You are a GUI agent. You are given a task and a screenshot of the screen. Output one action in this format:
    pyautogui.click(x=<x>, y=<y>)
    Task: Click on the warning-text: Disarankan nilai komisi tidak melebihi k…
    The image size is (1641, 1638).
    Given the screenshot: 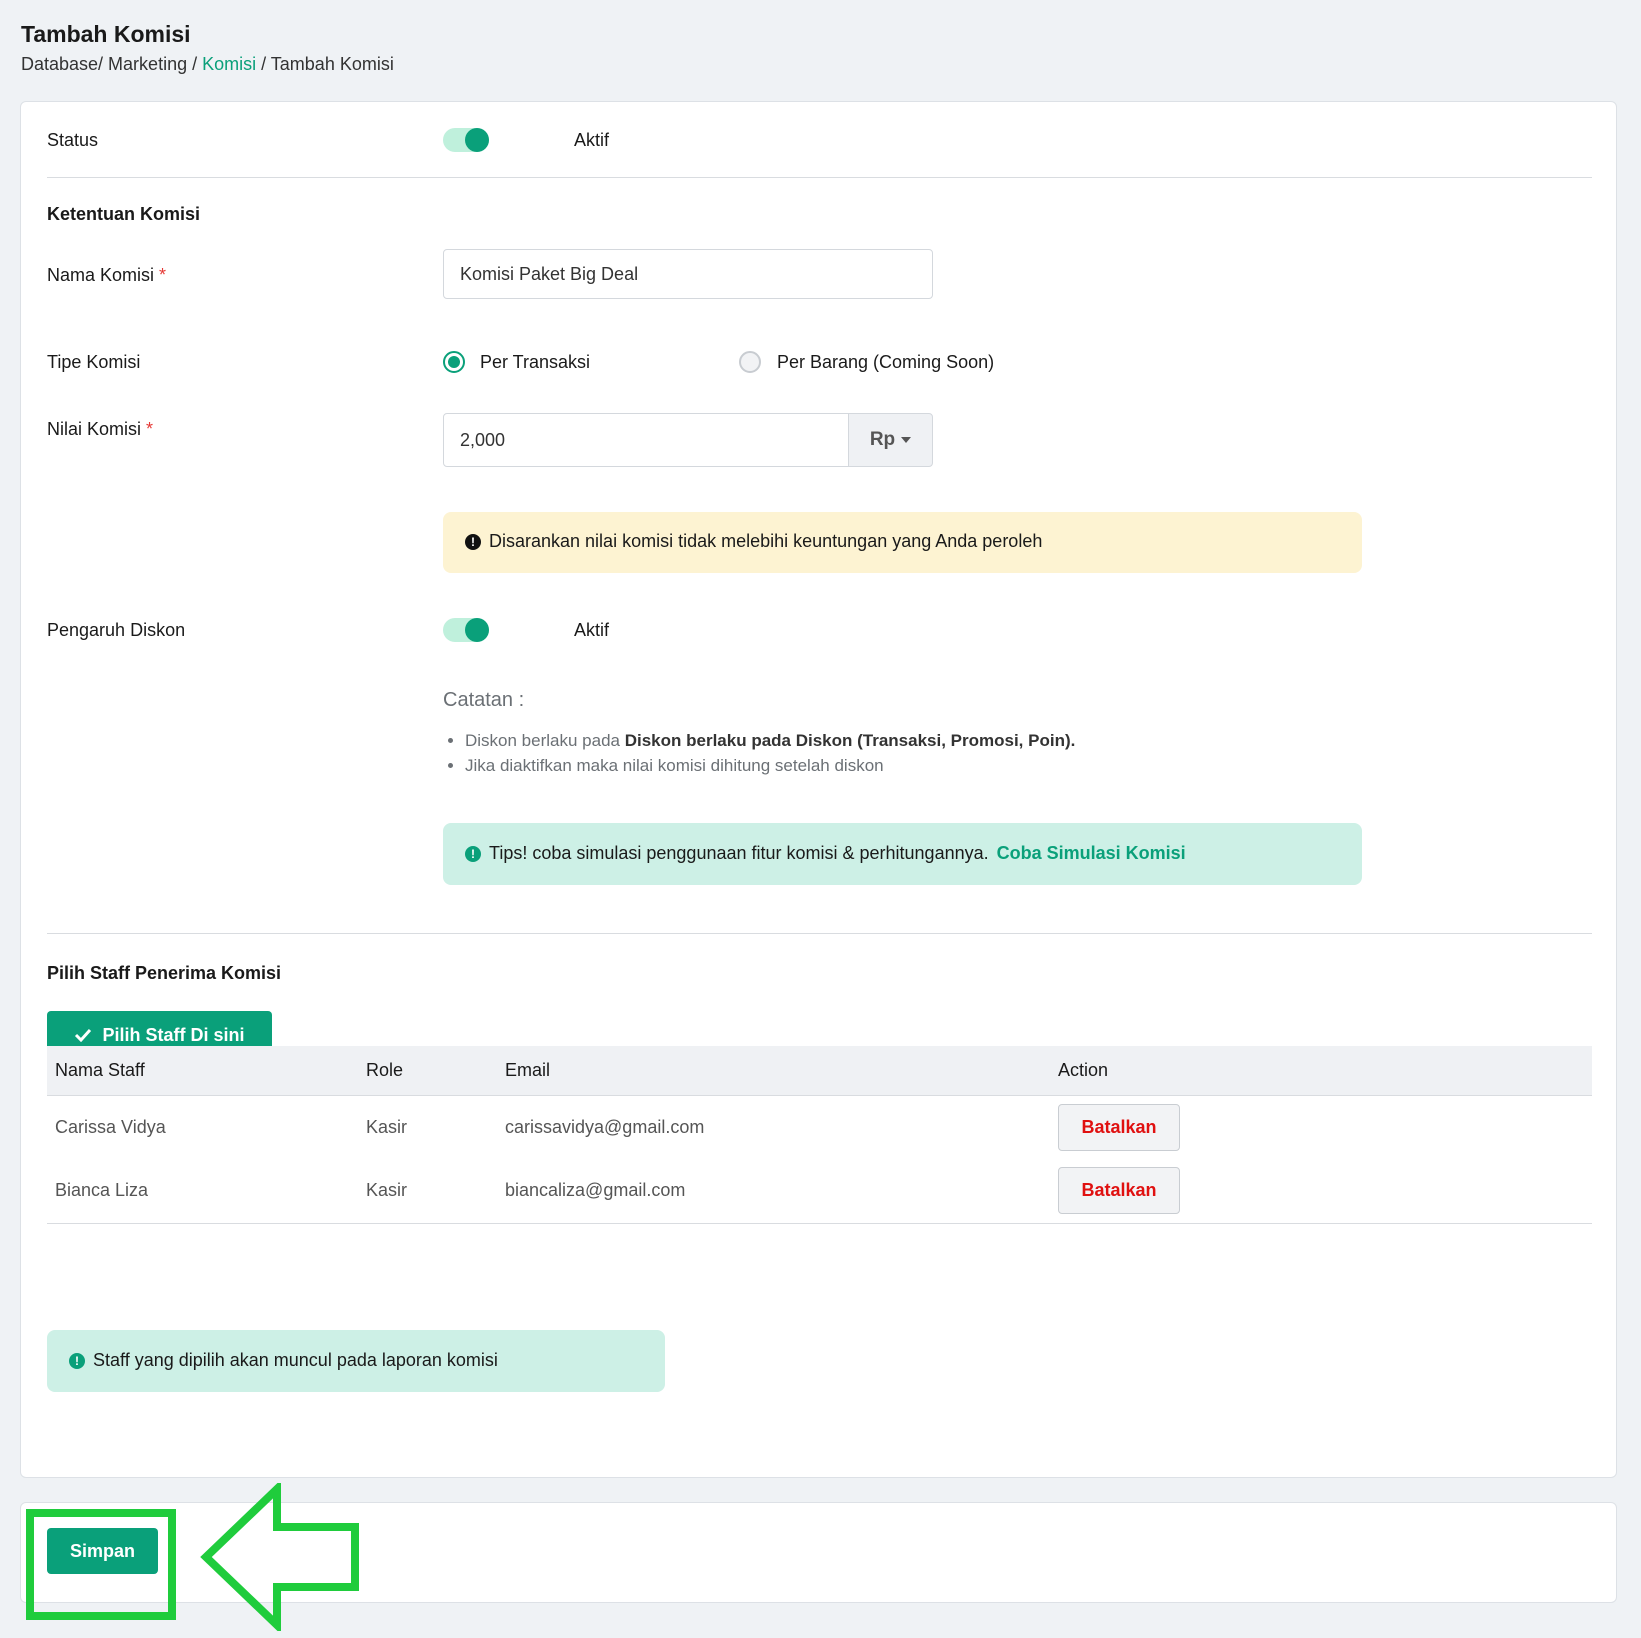 What is the action you would take?
    pyautogui.click(x=766, y=541)
    